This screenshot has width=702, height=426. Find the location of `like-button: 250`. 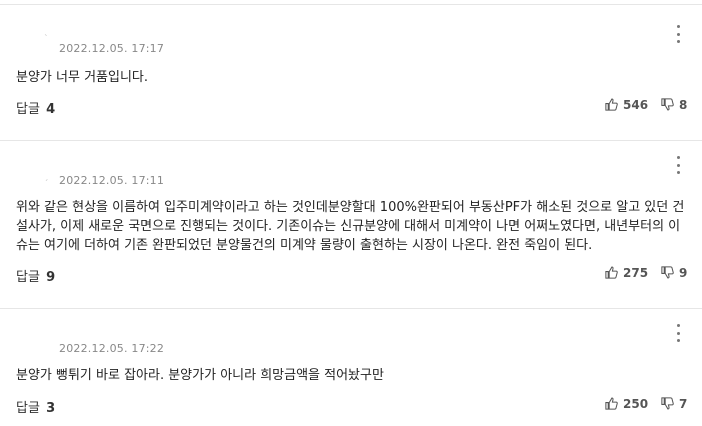

like-button: 250 is located at coordinates (626, 403).